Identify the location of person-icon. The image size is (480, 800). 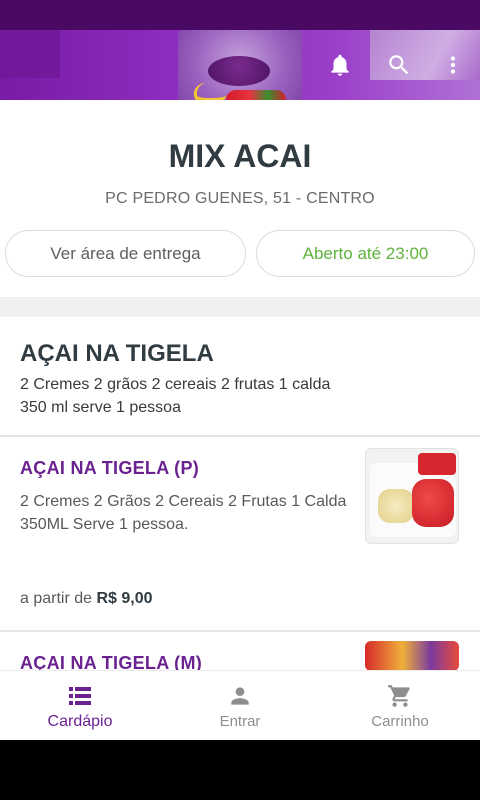
(240, 696).